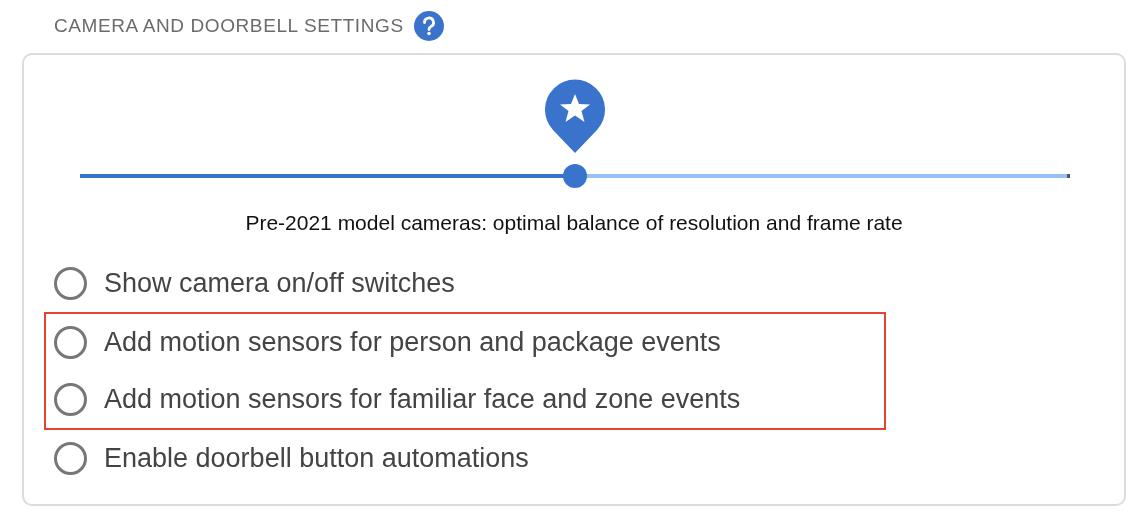 This screenshot has width=1146, height=530. Describe the element at coordinates (575, 115) in the screenshot. I see `star-pin-icon` at that location.